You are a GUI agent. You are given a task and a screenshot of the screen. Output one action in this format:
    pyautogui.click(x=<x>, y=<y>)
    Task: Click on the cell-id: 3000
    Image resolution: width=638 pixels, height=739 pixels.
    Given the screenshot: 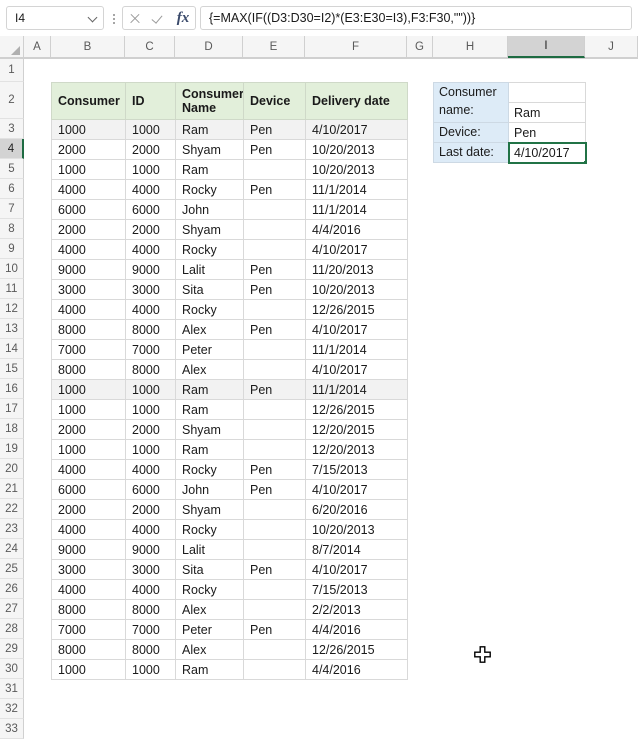 What is the action you would take?
    pyautogui.click(x=150, y=289)
    